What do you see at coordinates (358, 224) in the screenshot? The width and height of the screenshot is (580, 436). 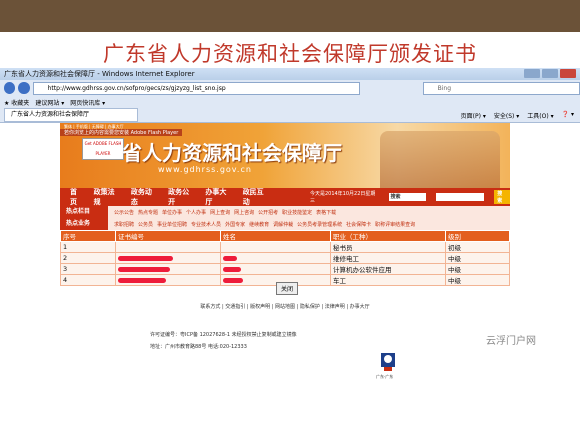 I see `hot-business-item: 社会保障卡` at bounding box center [358, 224].